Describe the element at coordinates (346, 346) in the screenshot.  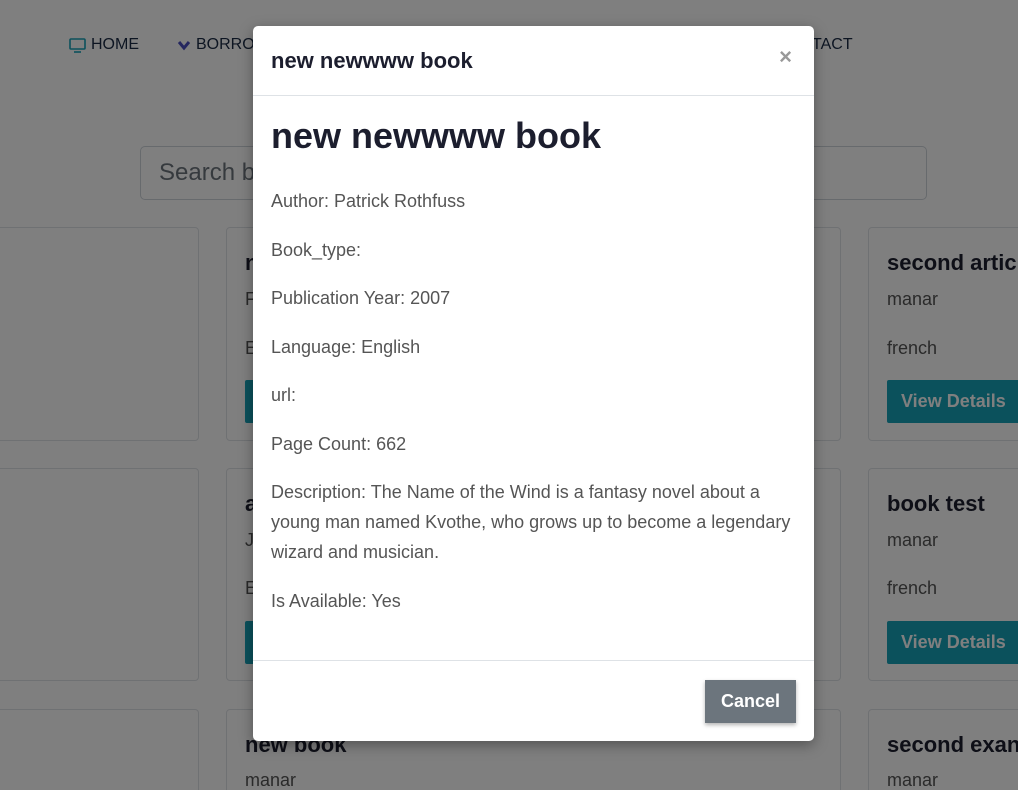
I see `field-language: Language: English` at that location.